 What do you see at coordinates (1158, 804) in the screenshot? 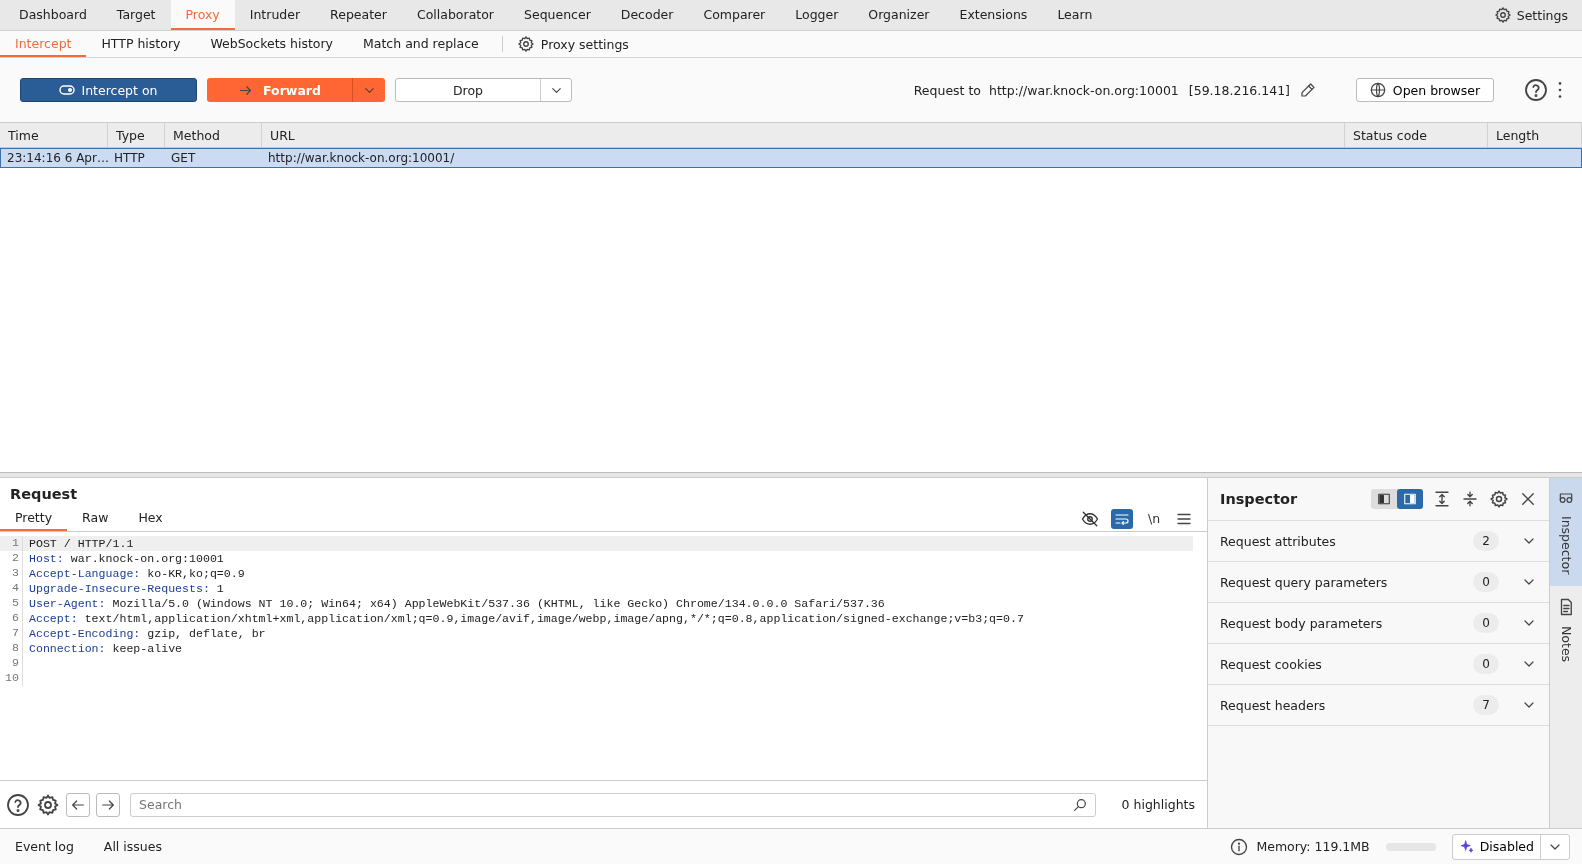
I see `highlights-count: 0 highlights` at bounding box center [1158, 804].